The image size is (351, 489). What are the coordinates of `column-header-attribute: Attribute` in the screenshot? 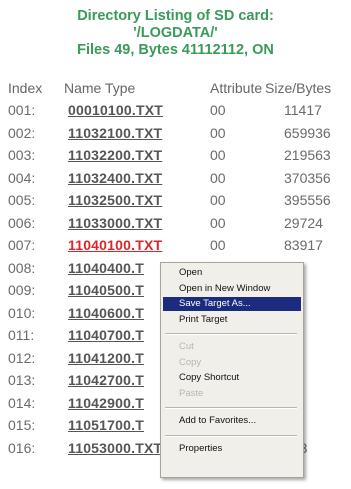 It's located at (236, 88).